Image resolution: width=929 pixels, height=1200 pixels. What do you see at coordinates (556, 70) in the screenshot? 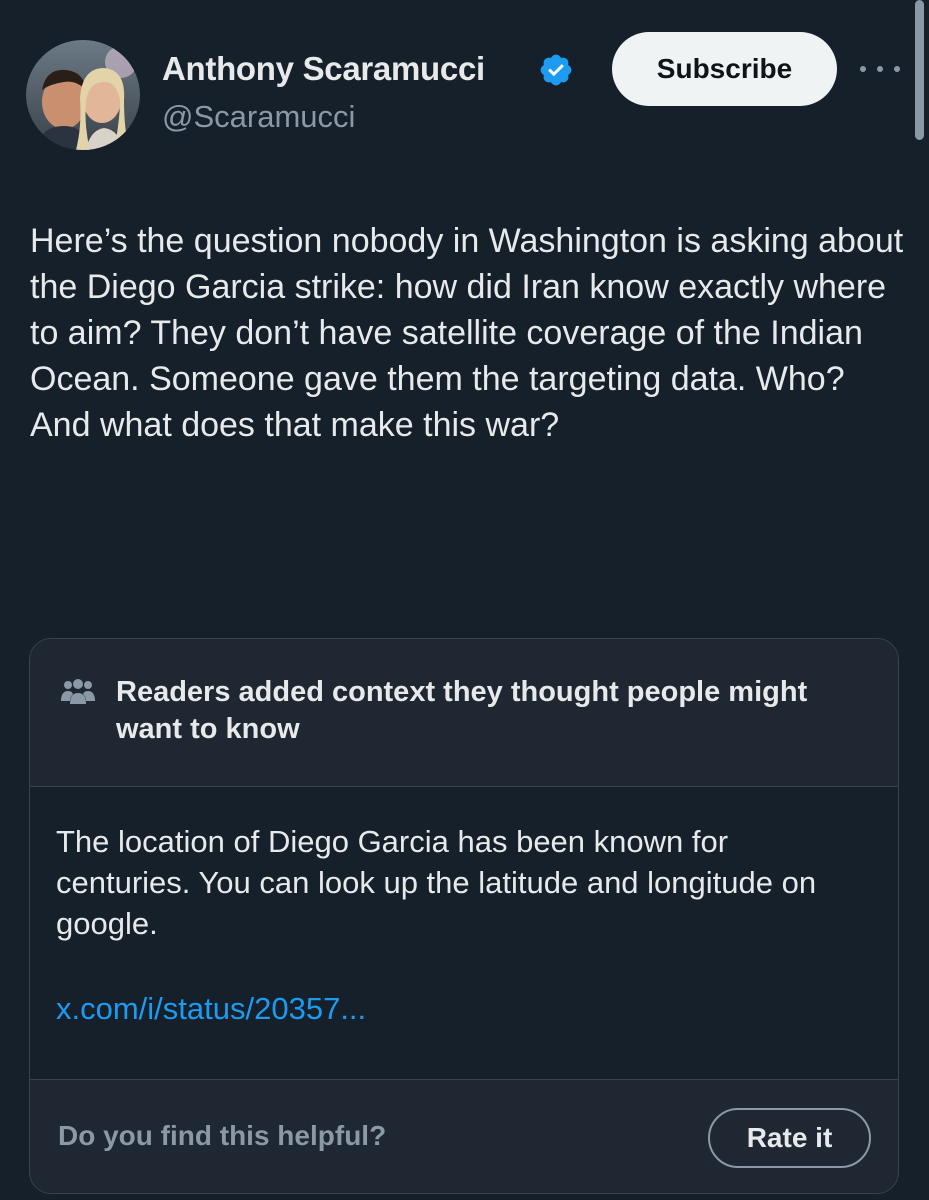
I see `verified-badge-icon` at bounding box center [556, 70].